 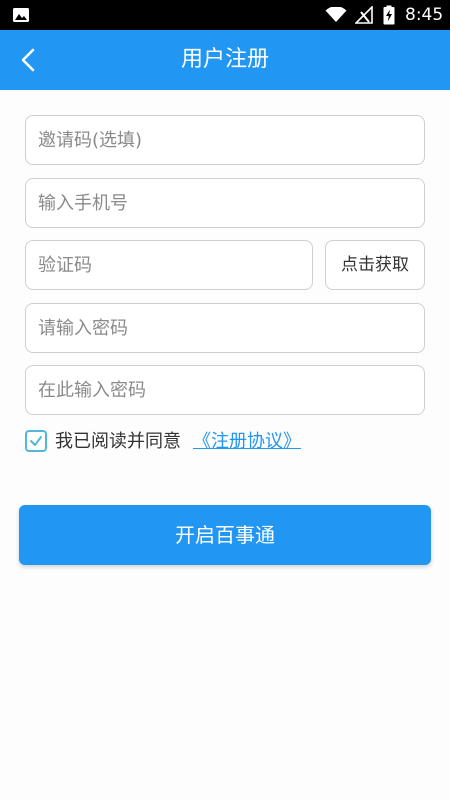 I want to click on get-code-button: 点击获取, so click(x=375, y=265).